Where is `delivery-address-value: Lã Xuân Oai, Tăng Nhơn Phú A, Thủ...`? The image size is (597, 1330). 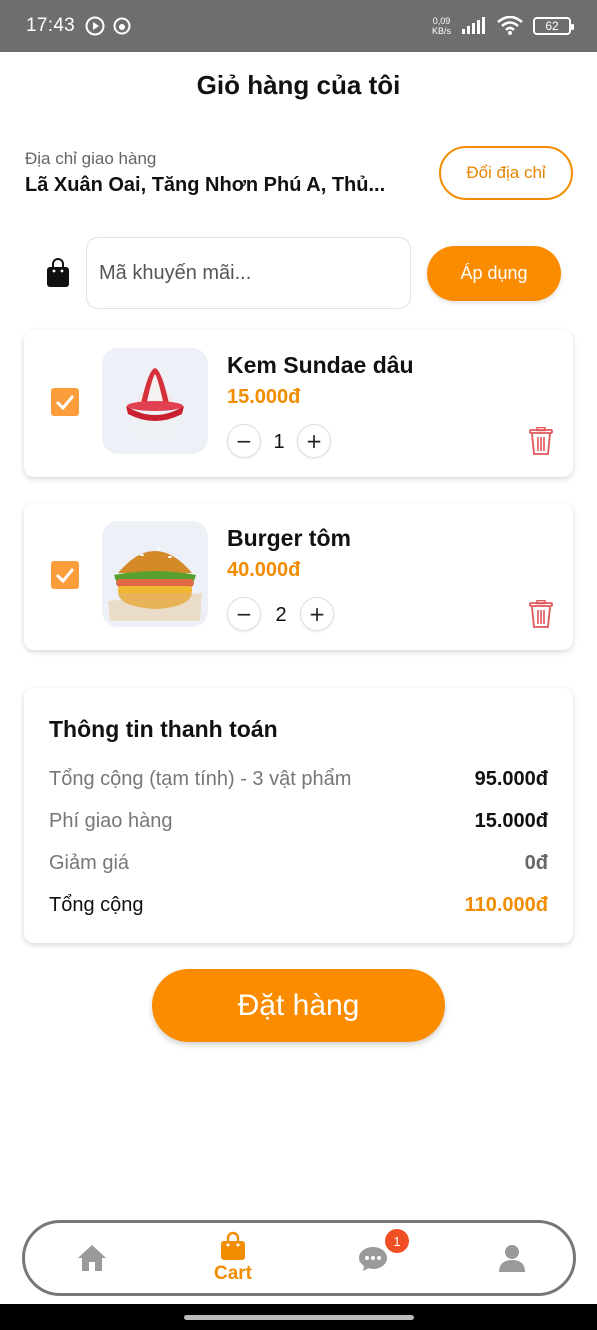 delivery-address-value: Lã Xuân Oai, Tăng Nhơn Phú A, Thủ... is located at coordinates (205, 185).